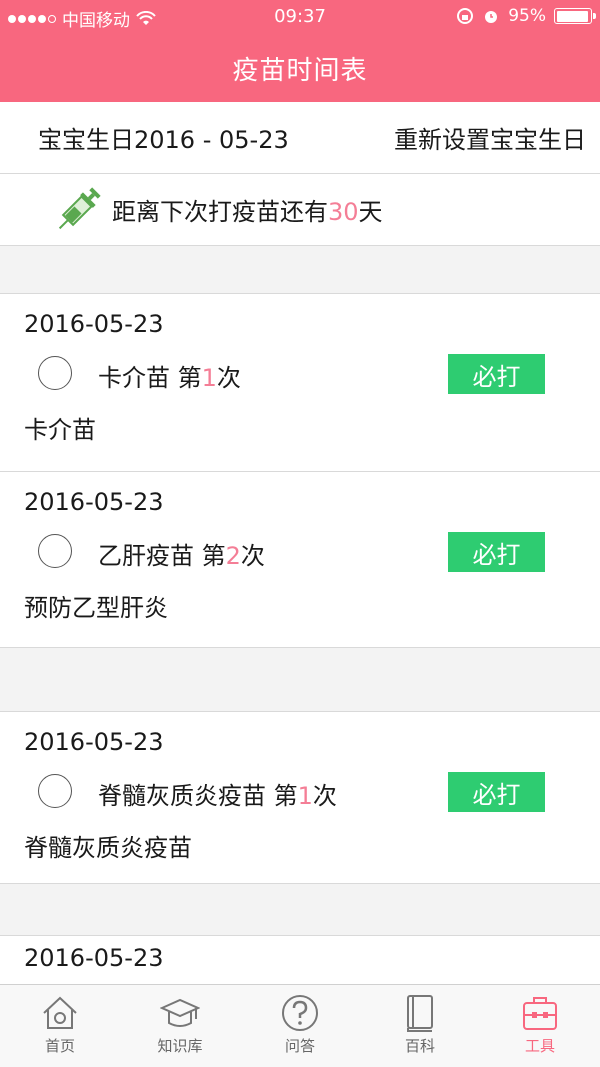 This screenshot has width=600, height=1067. Describe the element at coordinates (343, 212) in the screenshot. I see `countdown-days: 30` at that location.